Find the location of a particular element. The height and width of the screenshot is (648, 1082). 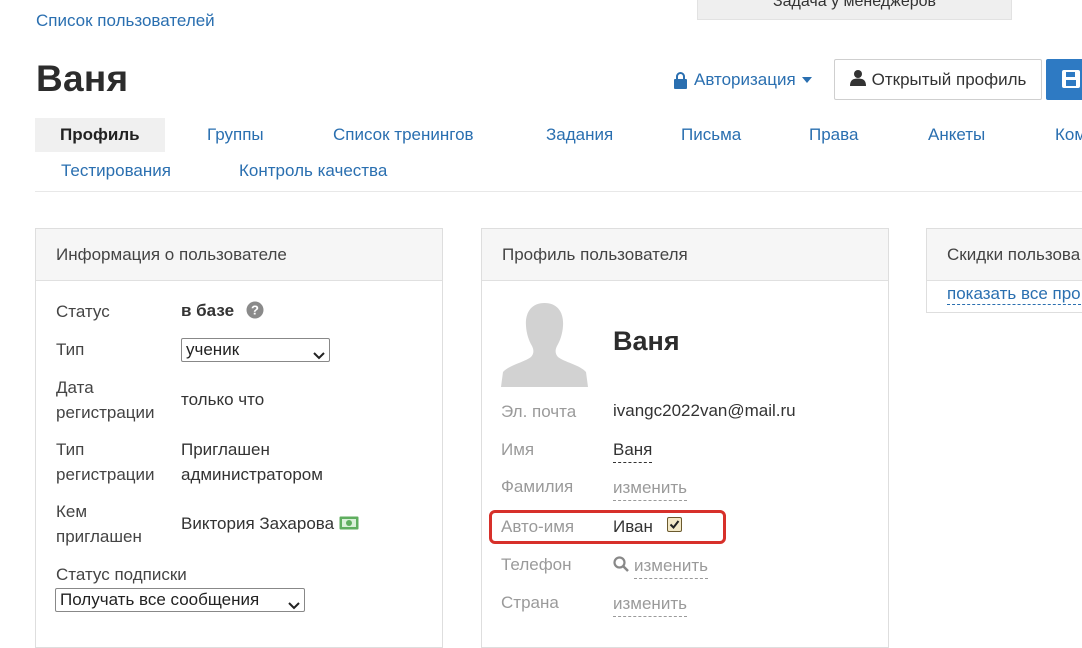

profile-name: Ваня is located at coordinates (646, 341).